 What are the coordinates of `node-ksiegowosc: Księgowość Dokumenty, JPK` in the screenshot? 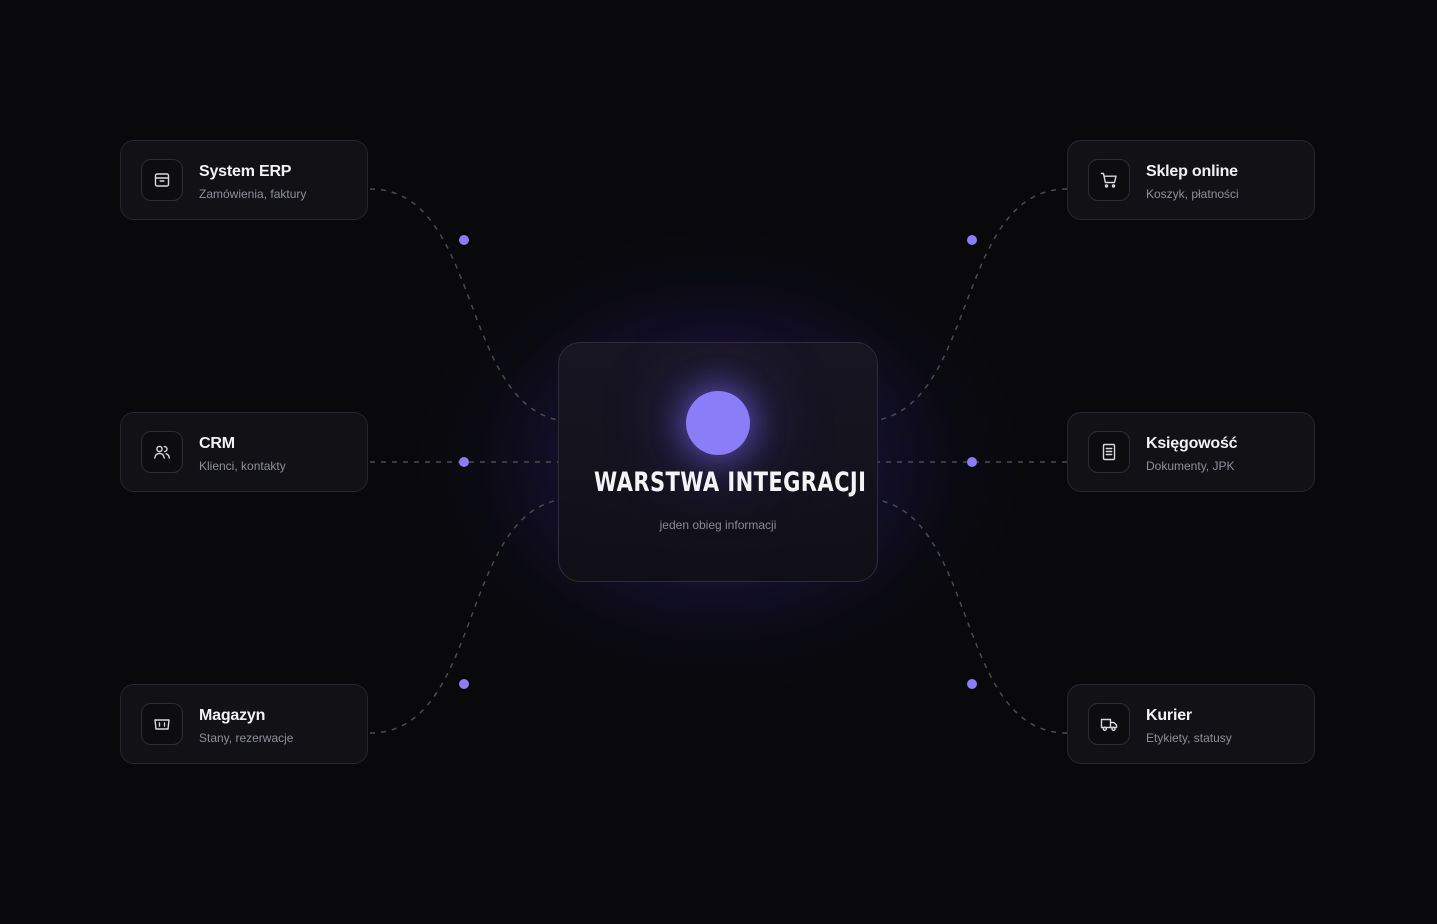 It's located at (1191, 452).